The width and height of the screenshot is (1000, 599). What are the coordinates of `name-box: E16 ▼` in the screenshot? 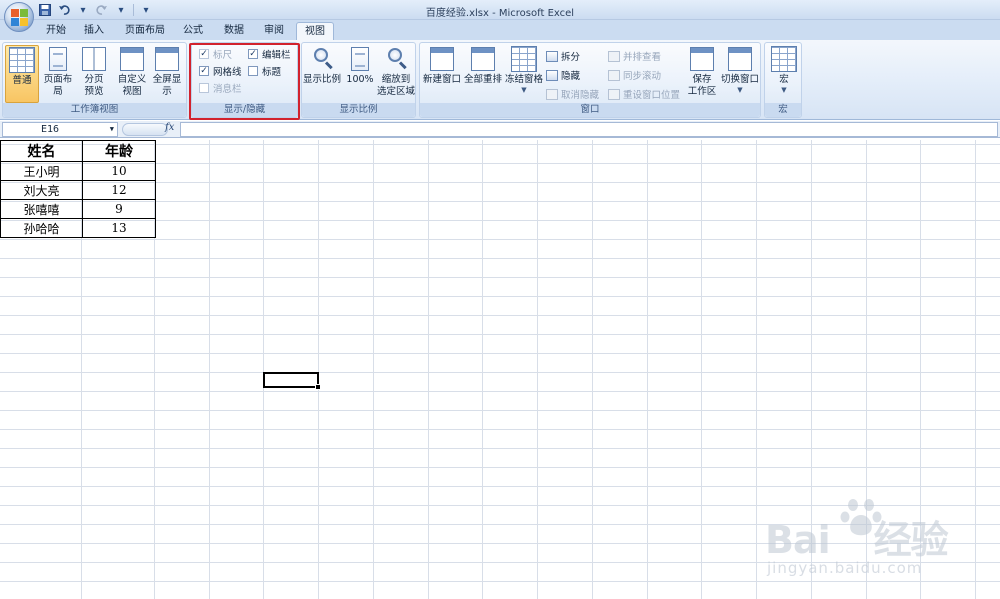 It's located at (60, 129).